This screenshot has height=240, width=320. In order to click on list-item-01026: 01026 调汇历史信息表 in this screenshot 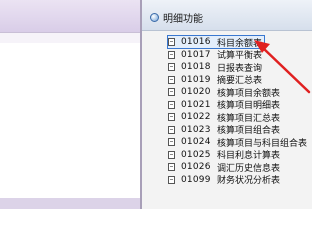, I will do `click(224, 167)`.